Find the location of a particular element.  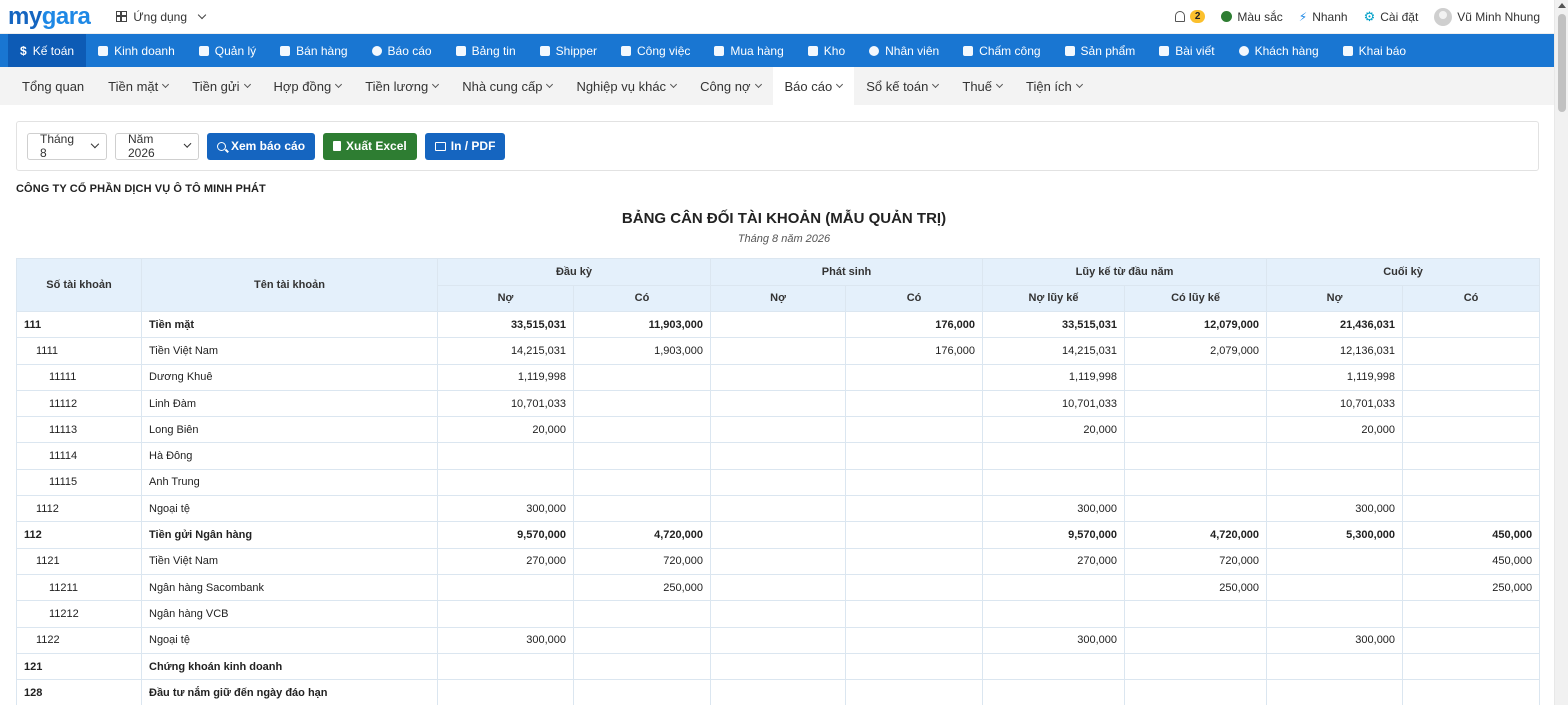

palette-icon is located at coordinates (1227, 16).